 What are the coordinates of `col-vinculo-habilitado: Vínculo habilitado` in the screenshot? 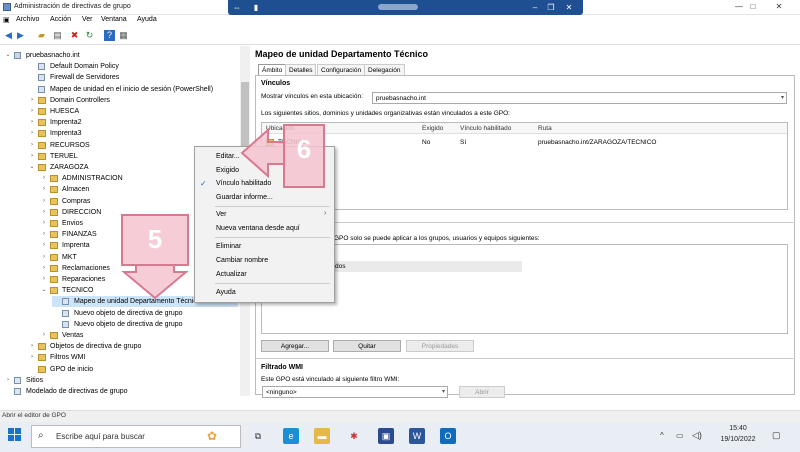 It's located at (485, 128).